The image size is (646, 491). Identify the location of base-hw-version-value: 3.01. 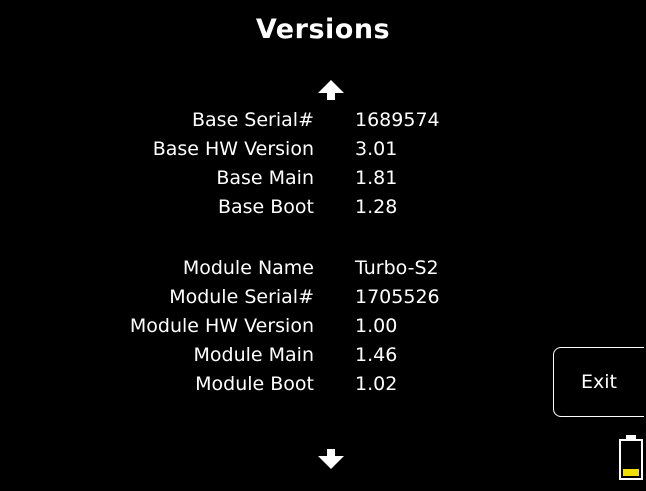
(376, 149).